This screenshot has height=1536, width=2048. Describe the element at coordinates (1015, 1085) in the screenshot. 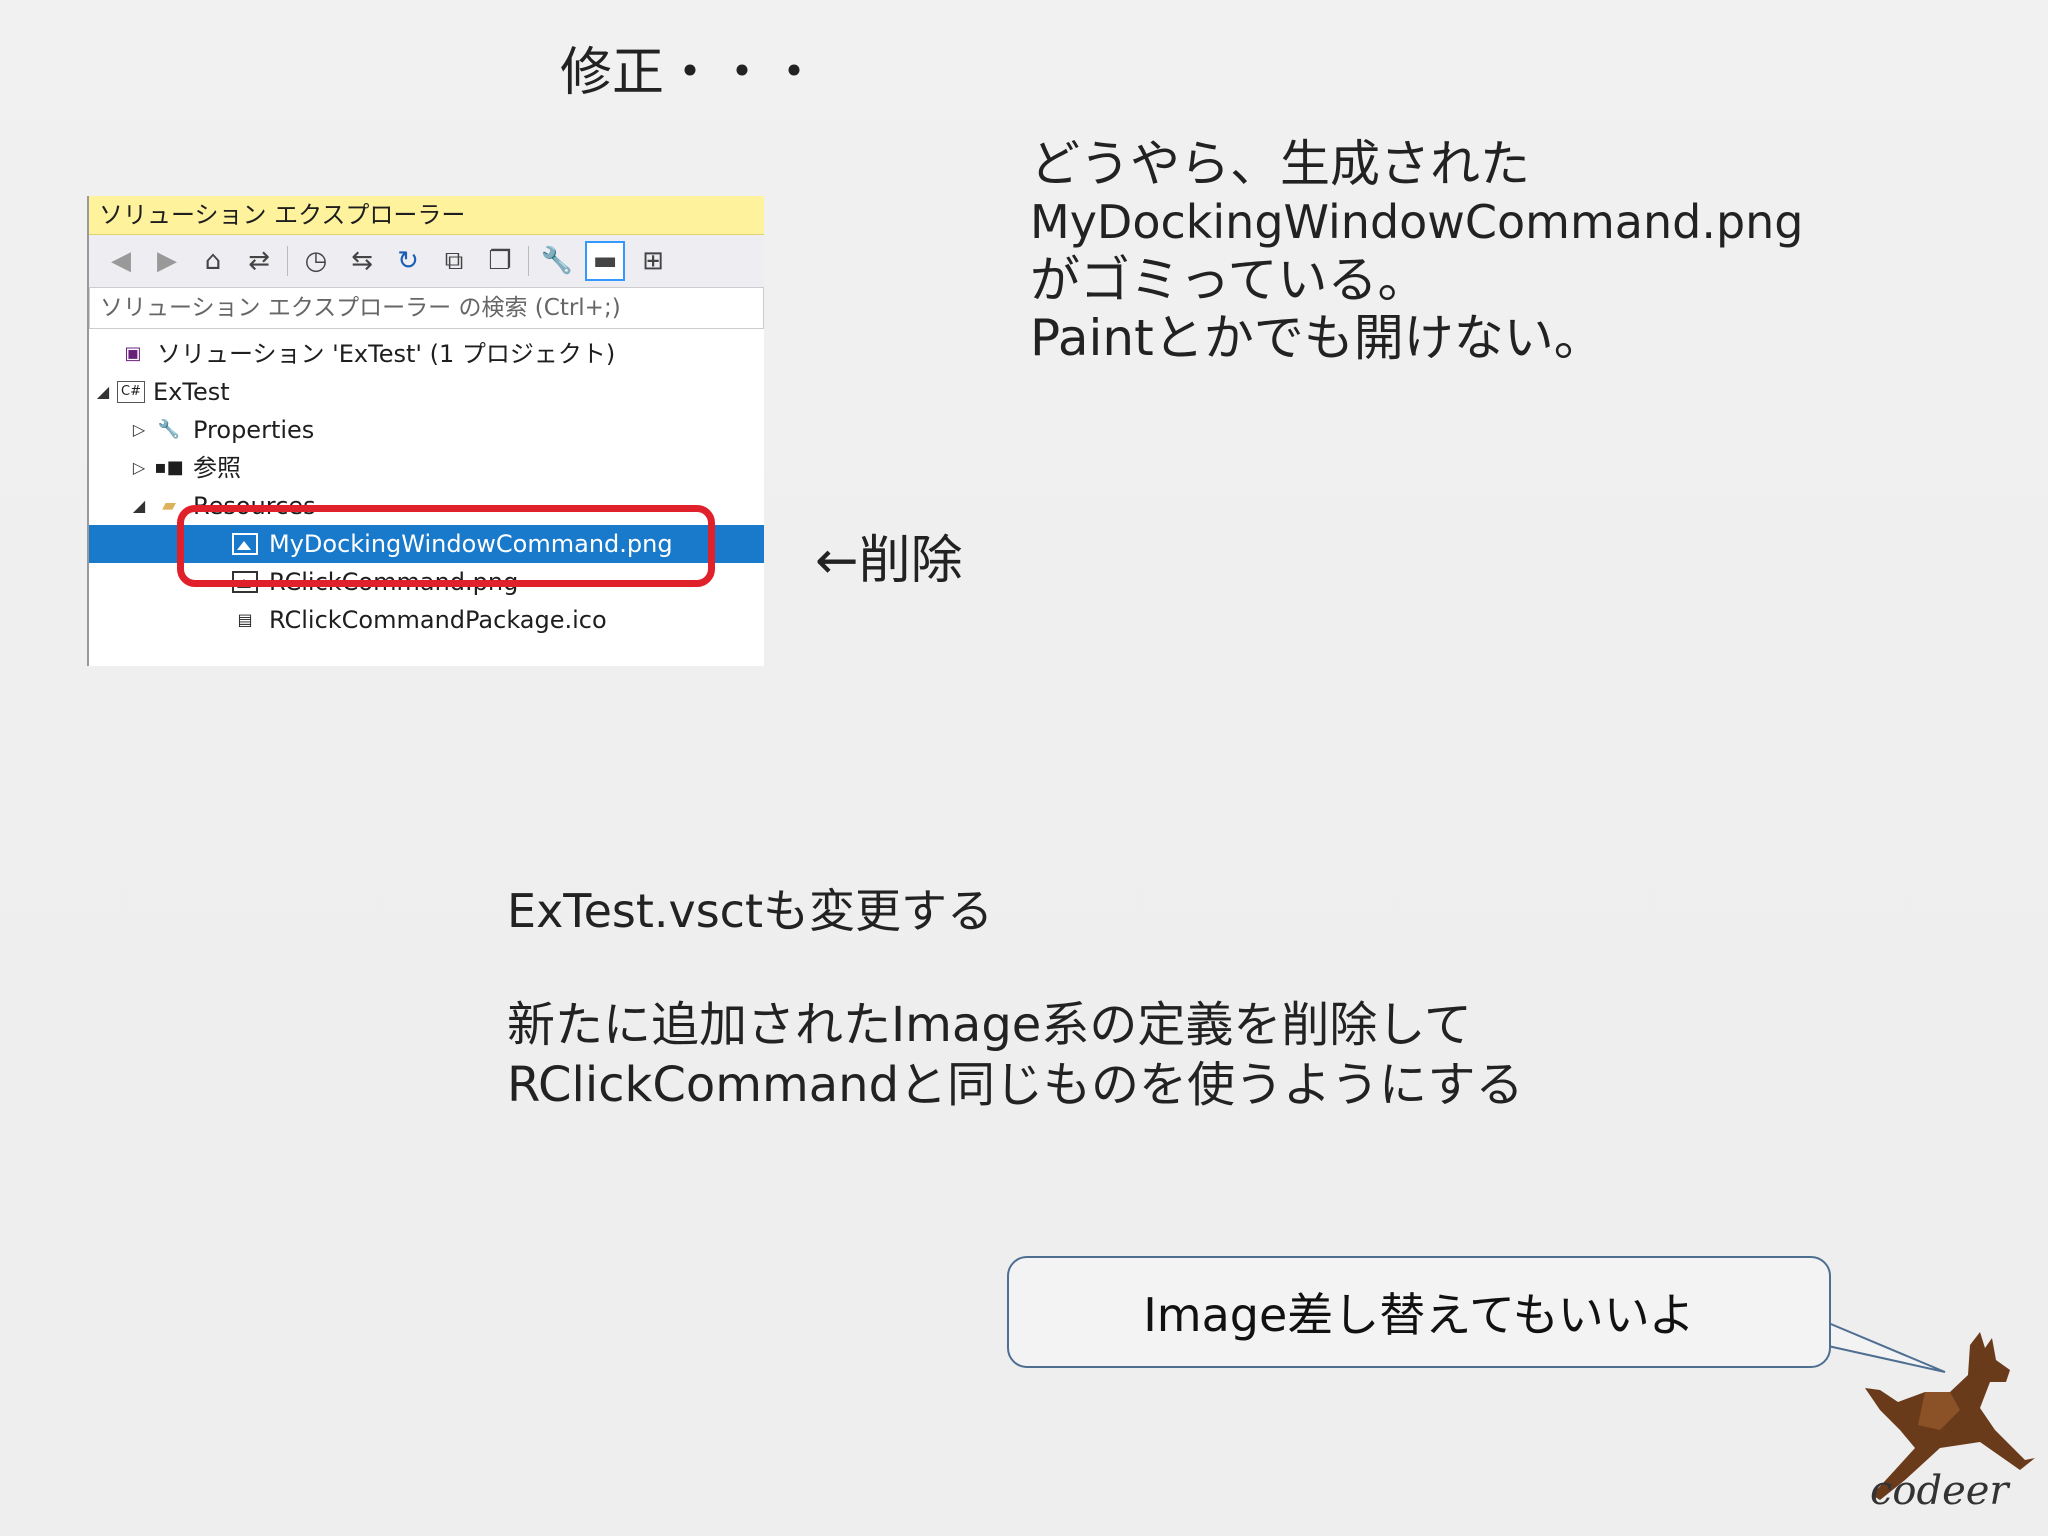

I see `definition-line-2: RClickCommandと同じものを使うようにする` at that location.